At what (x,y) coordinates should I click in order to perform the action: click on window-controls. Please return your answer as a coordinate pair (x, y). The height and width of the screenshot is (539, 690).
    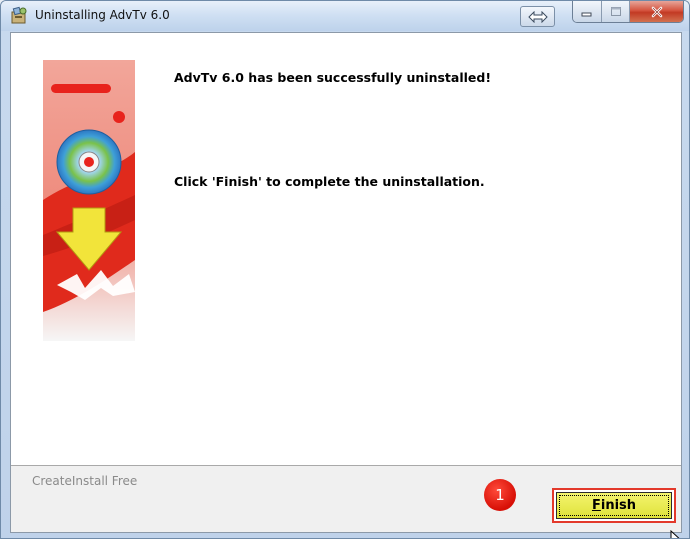
    Looking at the image, I should click on (628, 12).